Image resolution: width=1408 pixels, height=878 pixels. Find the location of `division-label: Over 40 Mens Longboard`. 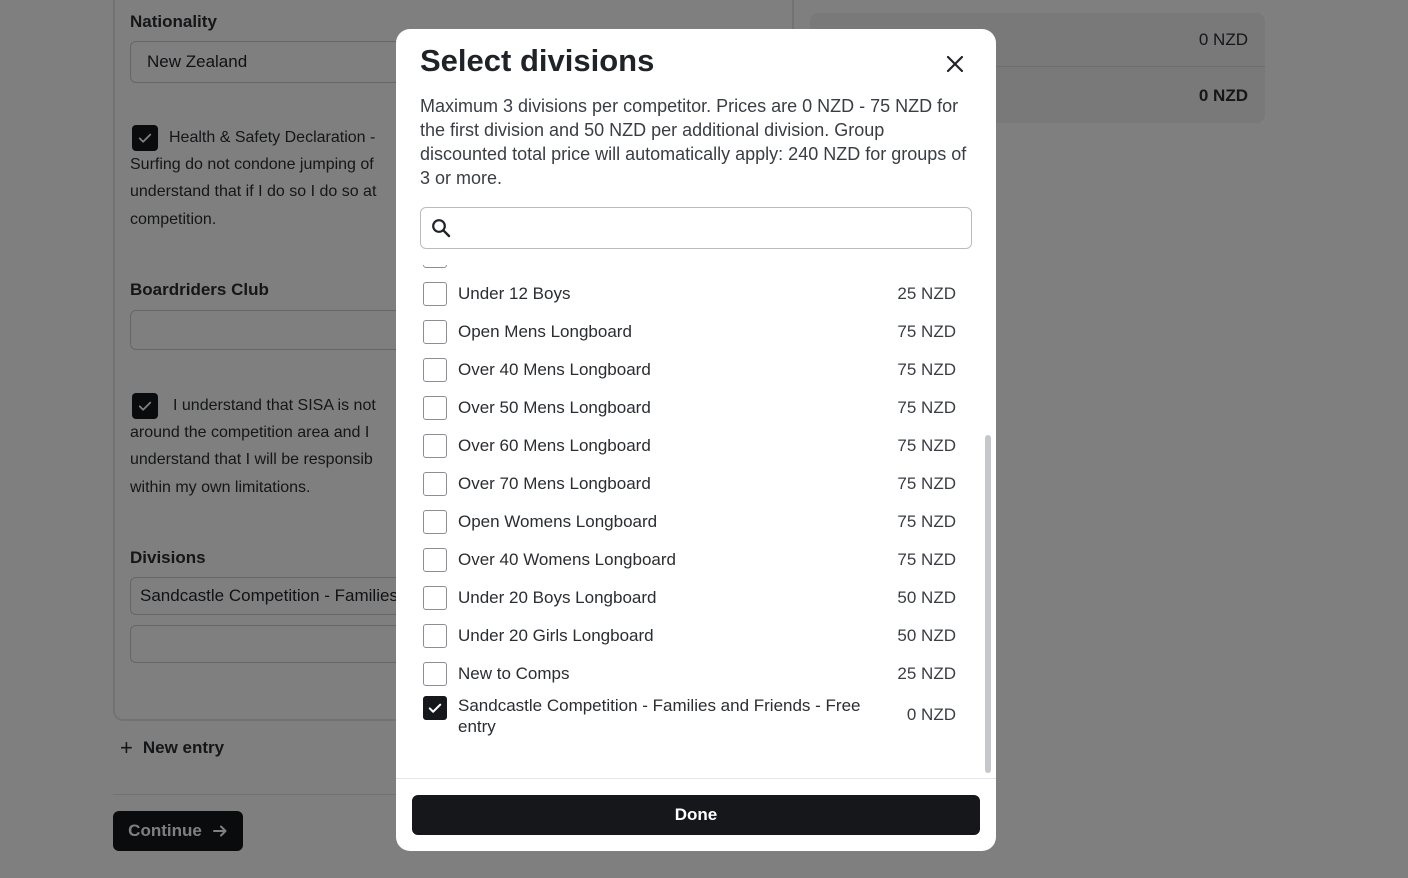

division-label: Over 40 Mens Longboard is located at coordinates (554, 369).